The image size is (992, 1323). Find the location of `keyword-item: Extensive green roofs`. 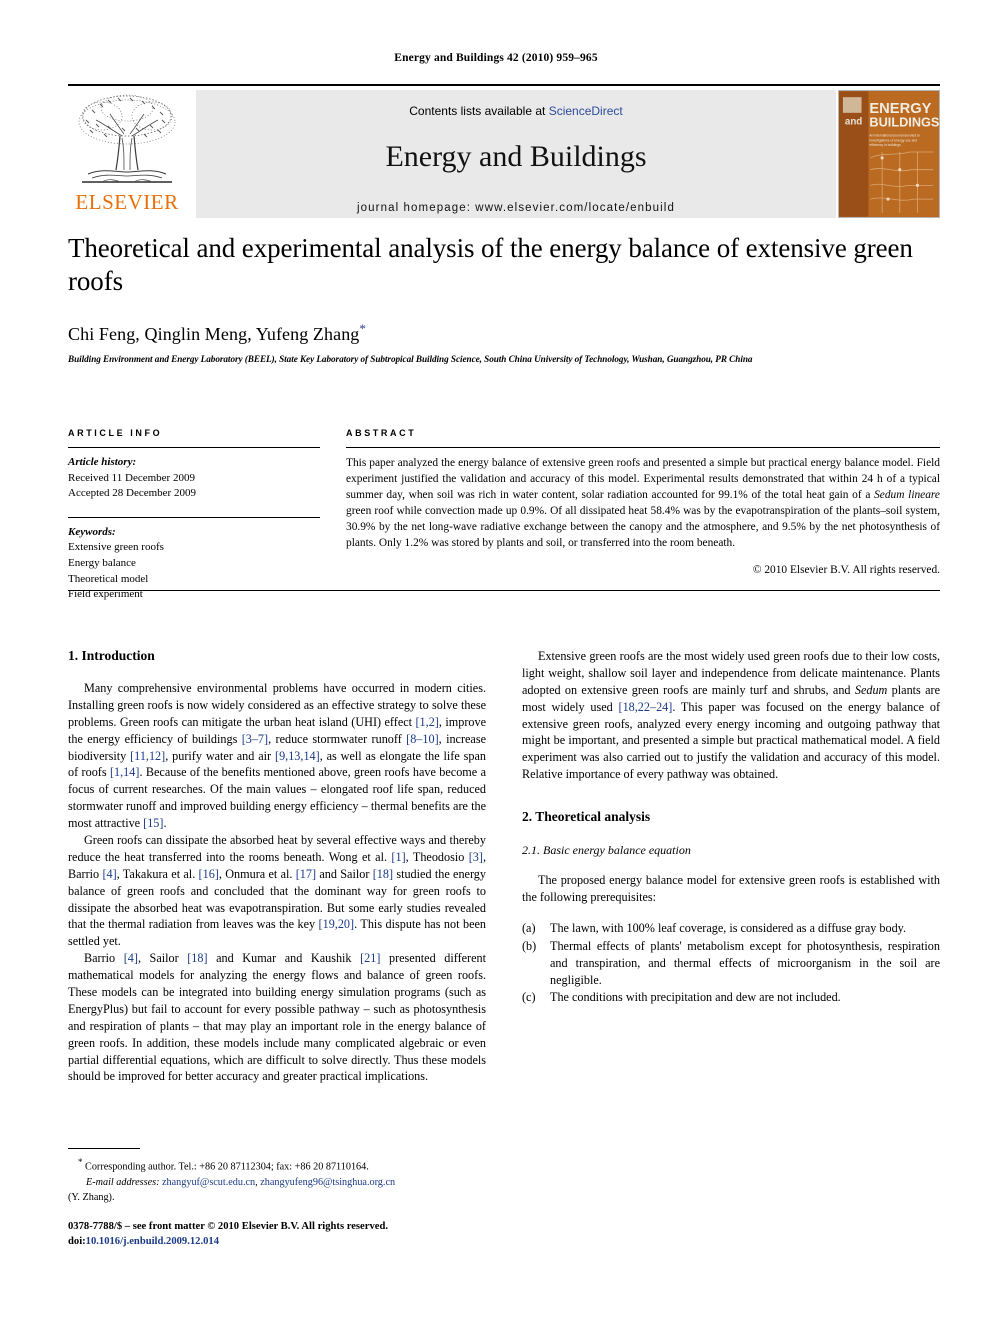

keyword-item: Extensive green roofs is located at coordinates (116, 547).